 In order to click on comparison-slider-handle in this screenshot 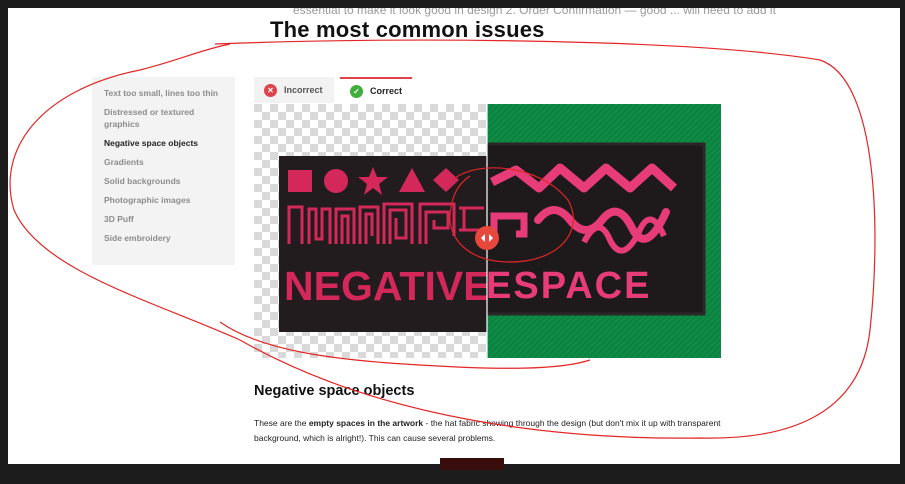, I will do `click(487, 238)`.